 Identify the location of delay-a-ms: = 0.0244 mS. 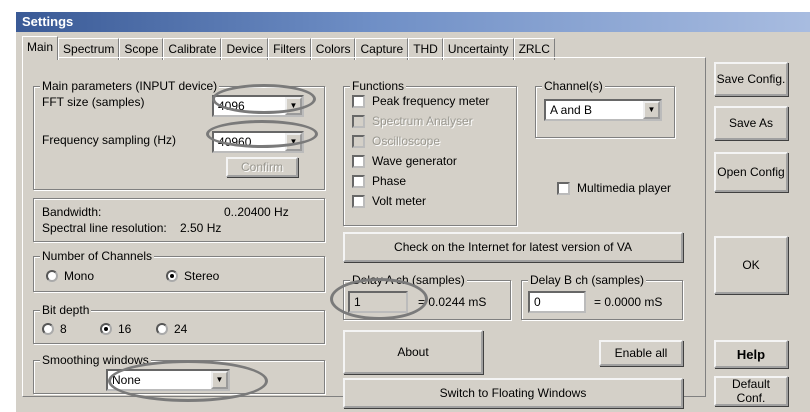
(452, 302).